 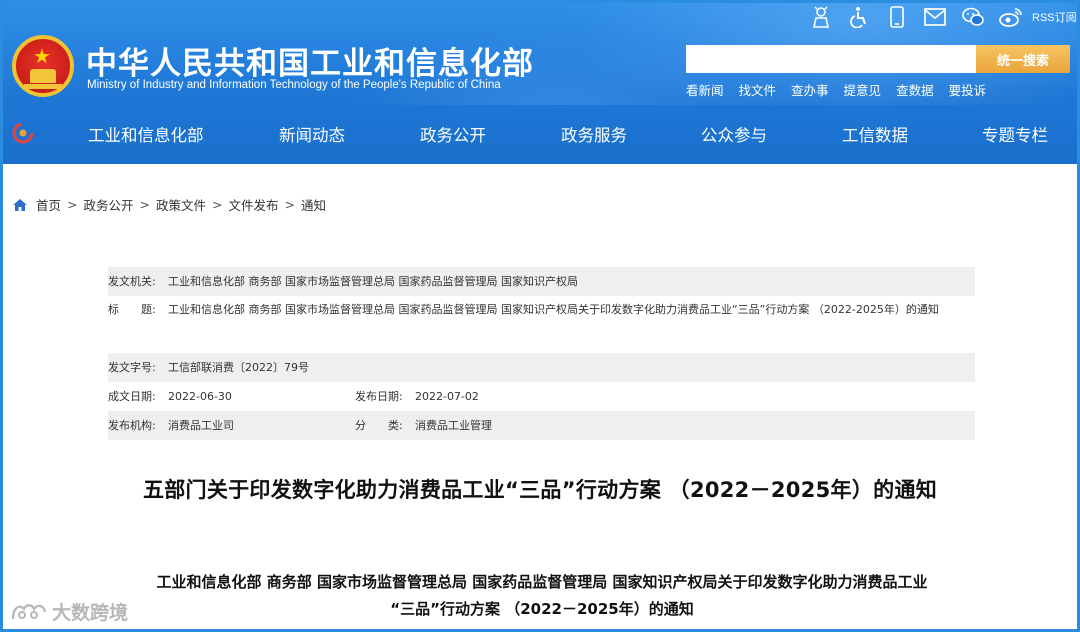 I want to click on watermark-text: 大数跨境, so click(x=90, y=613).